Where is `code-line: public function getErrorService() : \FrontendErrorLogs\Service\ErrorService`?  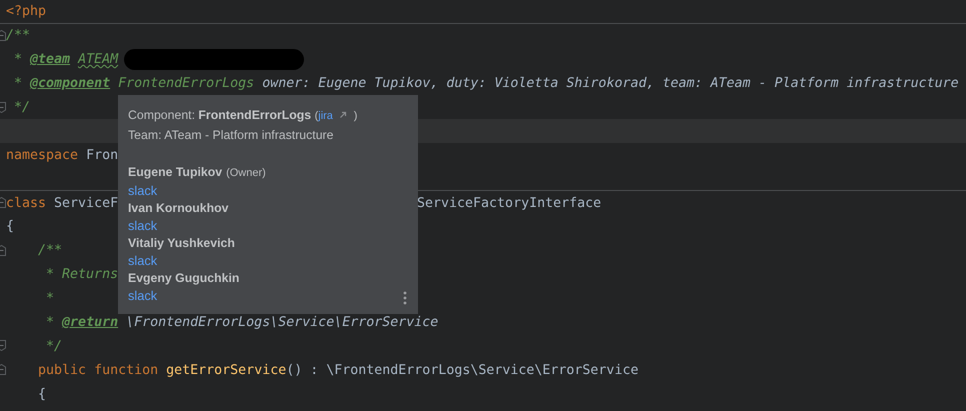 code-line: public function getErrorService() : \FrontendErrorLogs\Service\ErrorService is located at coordinates (337, 370).